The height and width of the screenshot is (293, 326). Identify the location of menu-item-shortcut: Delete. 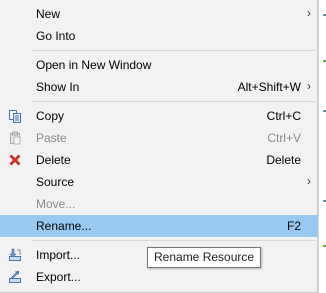
(283, 160).